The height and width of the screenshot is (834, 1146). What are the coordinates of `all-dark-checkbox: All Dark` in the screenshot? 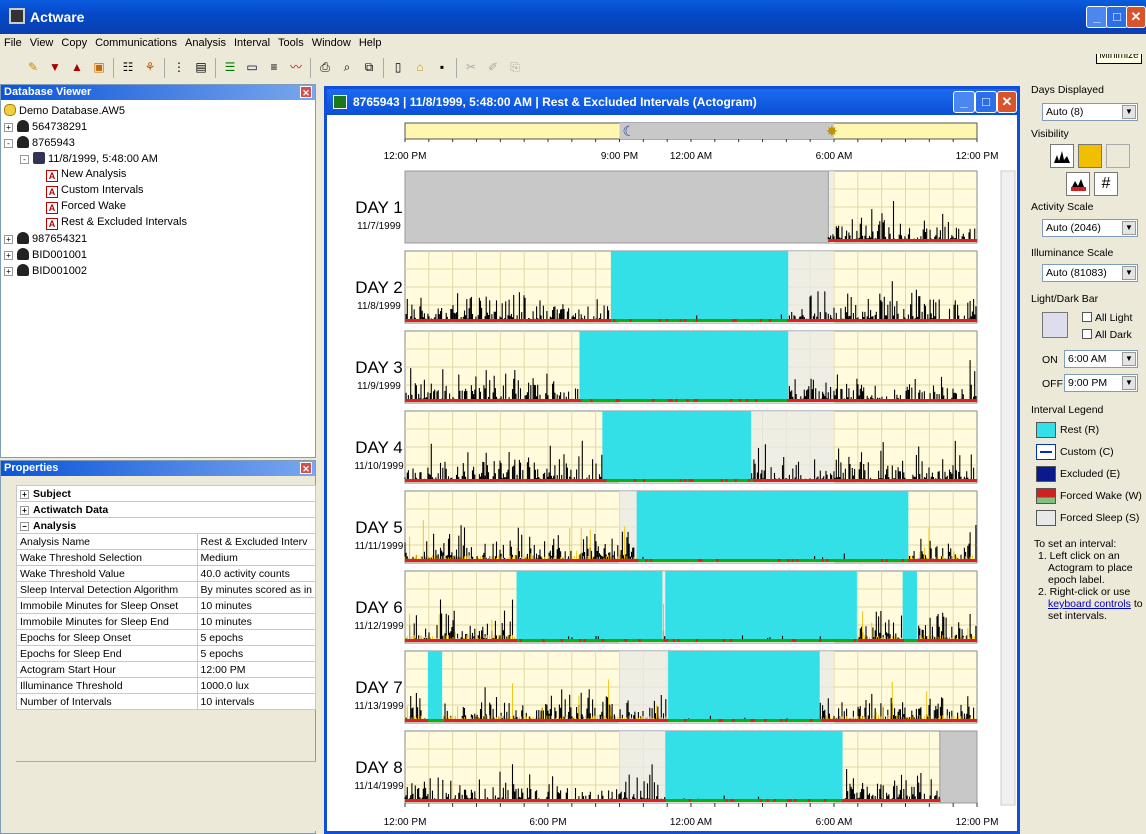 It's located at (1107, 335).